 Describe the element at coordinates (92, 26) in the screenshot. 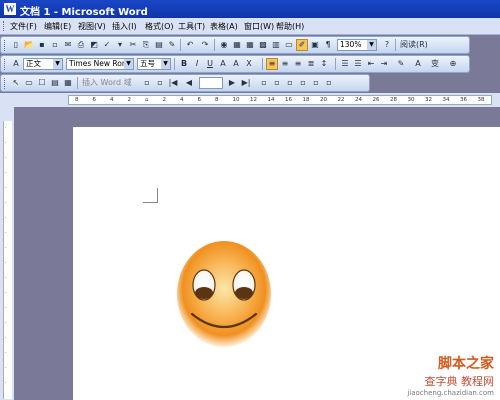

I see `menu-view: 视图(V)` at that location.